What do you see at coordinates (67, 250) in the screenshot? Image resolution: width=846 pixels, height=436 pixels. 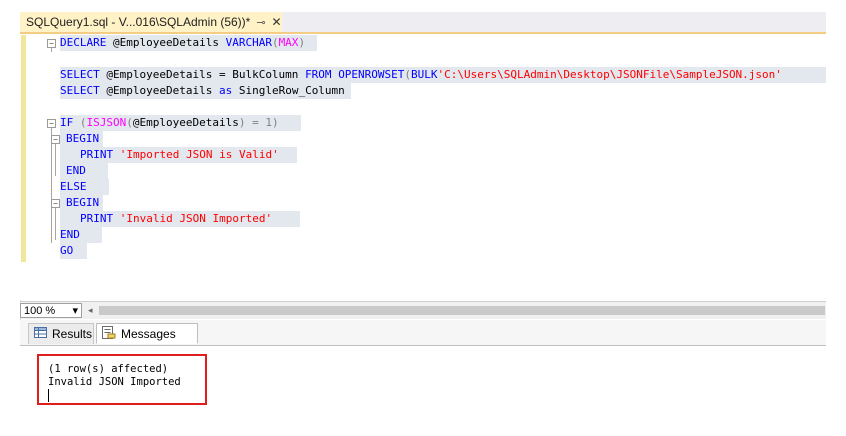 I see `keyword: GO` at bounding box center [67, 250].